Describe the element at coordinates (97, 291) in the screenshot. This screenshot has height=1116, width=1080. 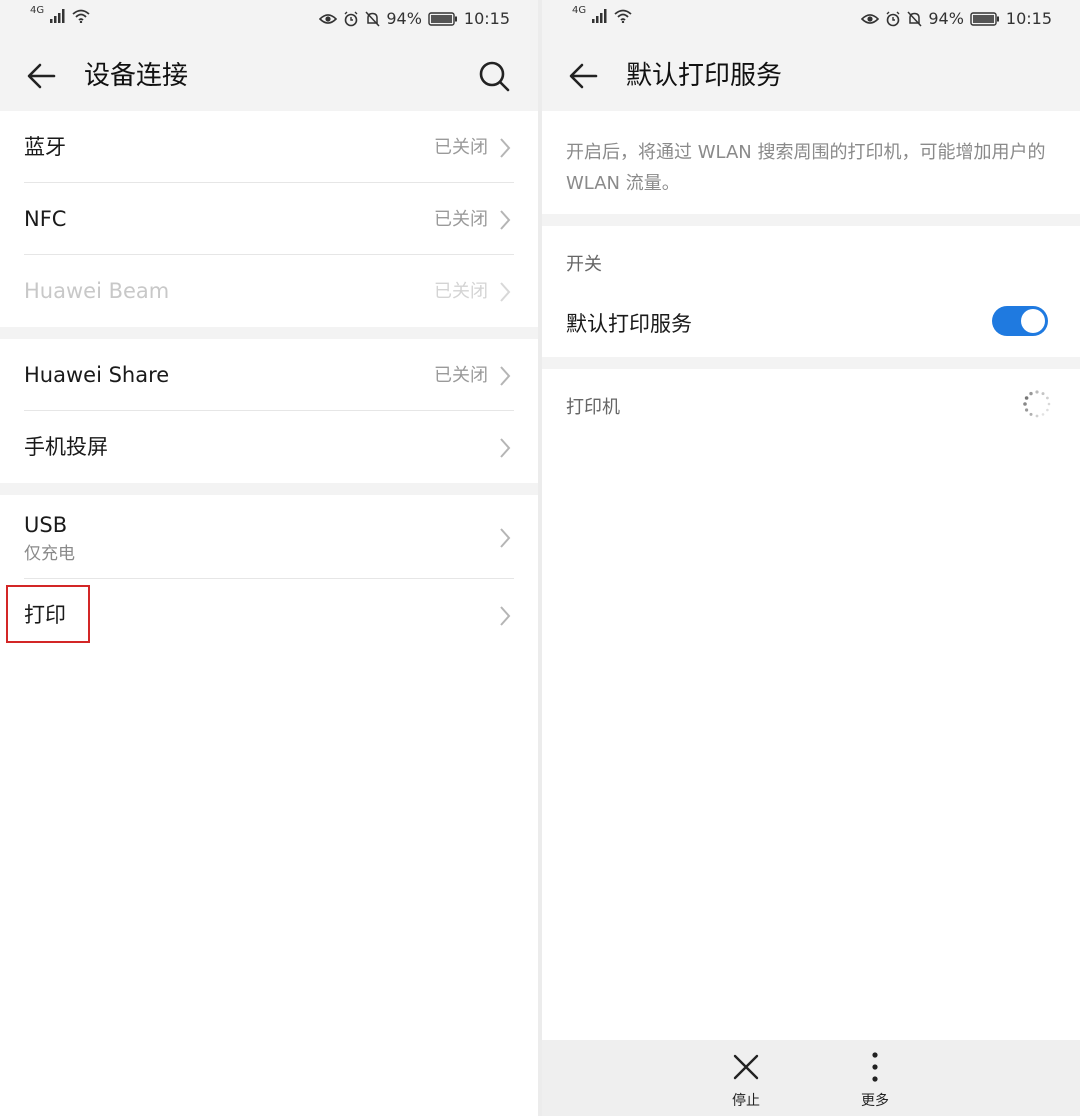
I see `list-item-label: Huawei Beam` at that location.